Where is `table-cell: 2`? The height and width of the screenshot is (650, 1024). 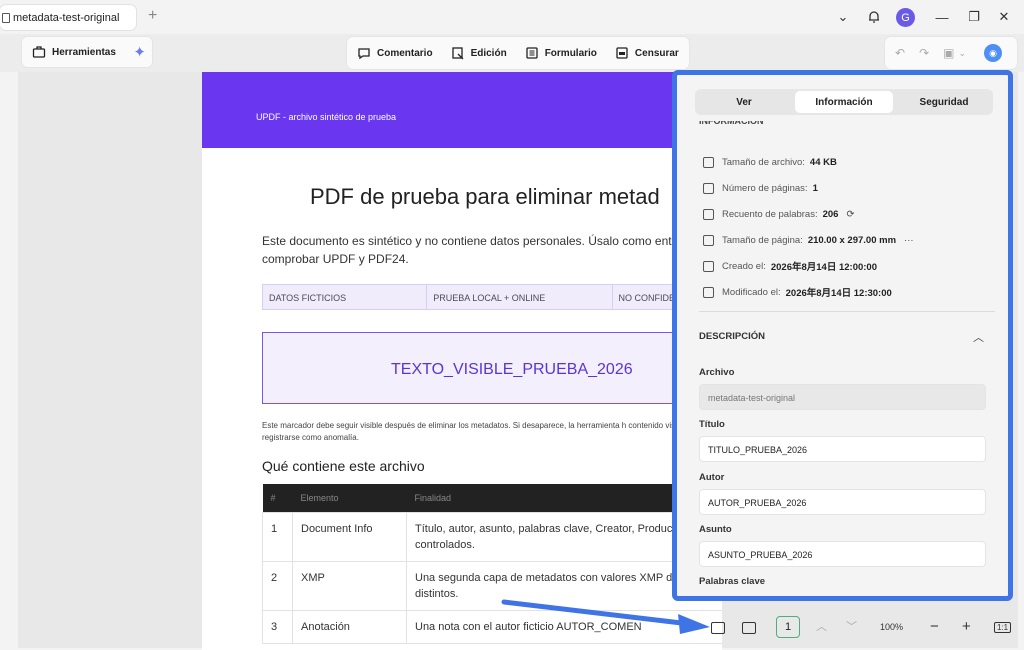
table-cell: 2 is located at coordinates (277, 585).